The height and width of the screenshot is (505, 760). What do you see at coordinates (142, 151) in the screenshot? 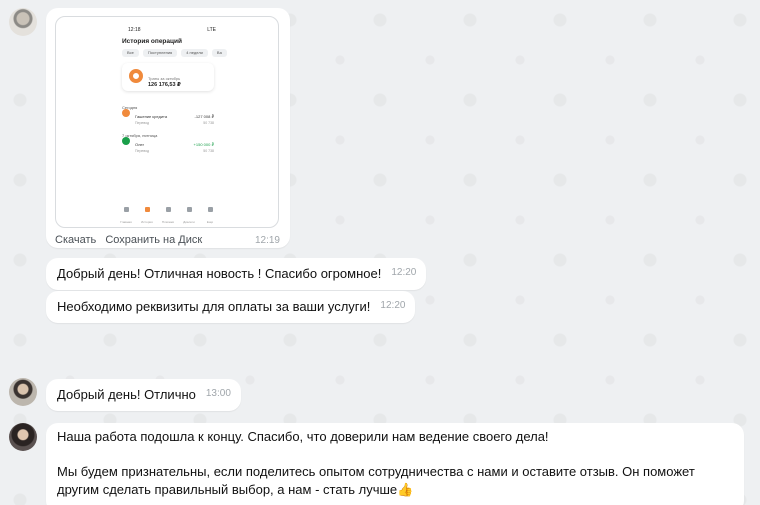
I see `operation-type: Перевод` at bounding box center [142, 151].